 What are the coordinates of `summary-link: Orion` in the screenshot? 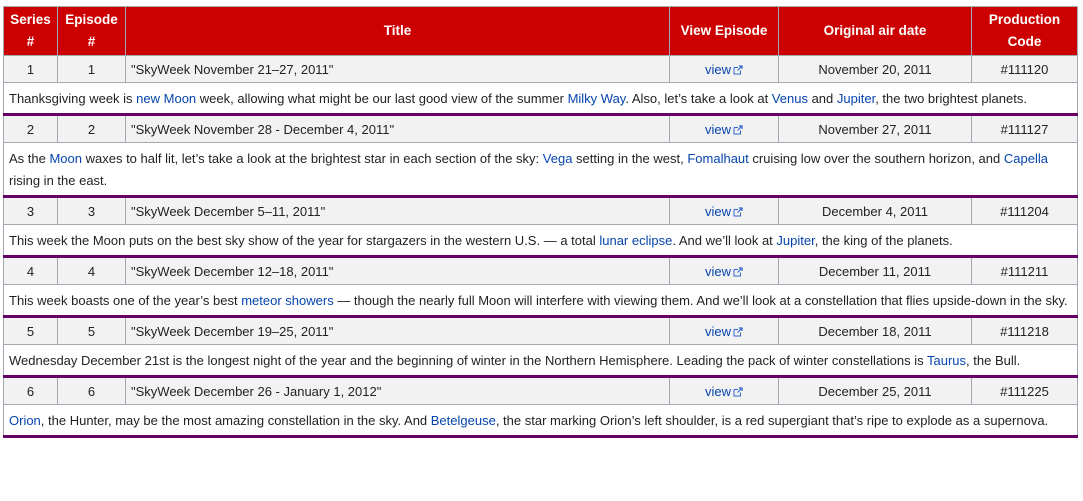 It's located at (25, 420).